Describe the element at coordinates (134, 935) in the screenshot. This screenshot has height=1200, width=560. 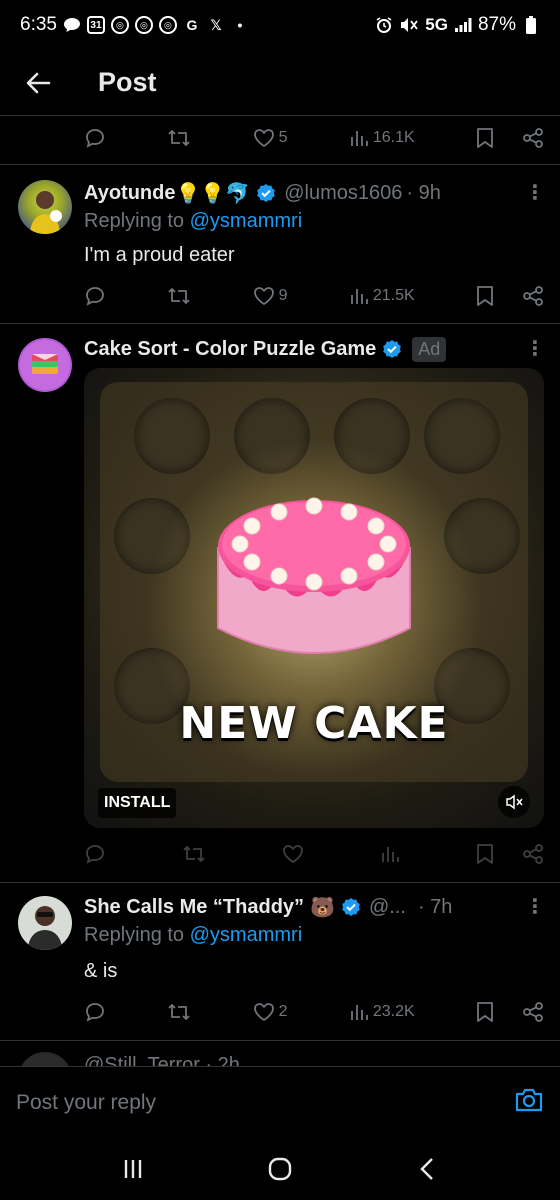
I see `replying-label: Replying to` at that location.